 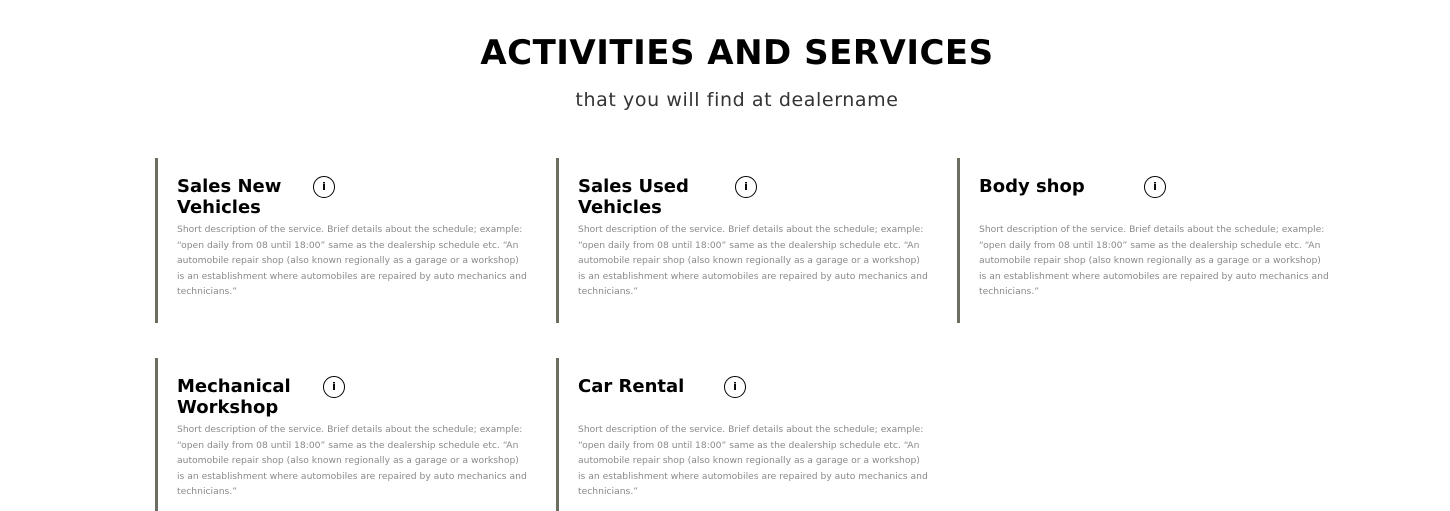 I want to click on service-card-header: Sales New Vehicles i, so click(x=347, y=198).